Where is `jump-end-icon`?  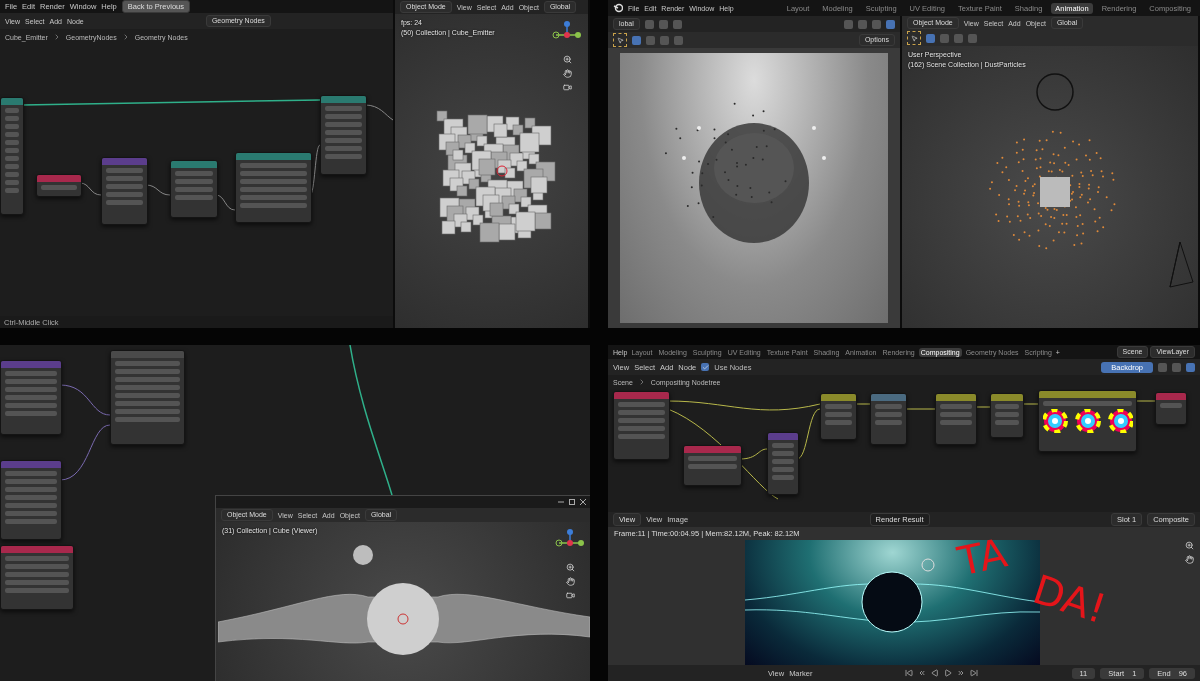
jump-end-icon is located at coordinates (974, 673).